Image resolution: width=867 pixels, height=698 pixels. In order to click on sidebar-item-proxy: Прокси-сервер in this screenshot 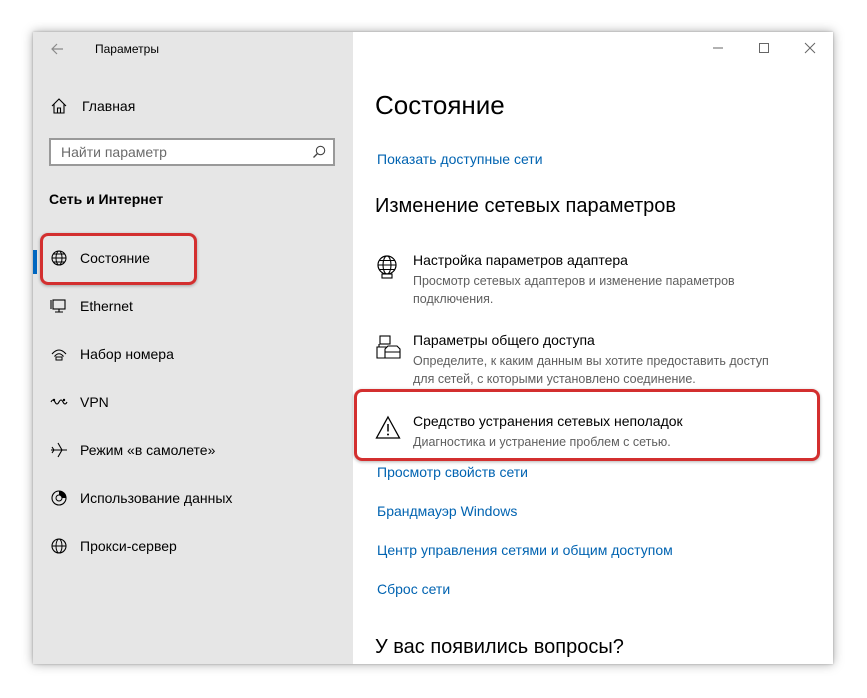, I will do `click(193, 546)`.